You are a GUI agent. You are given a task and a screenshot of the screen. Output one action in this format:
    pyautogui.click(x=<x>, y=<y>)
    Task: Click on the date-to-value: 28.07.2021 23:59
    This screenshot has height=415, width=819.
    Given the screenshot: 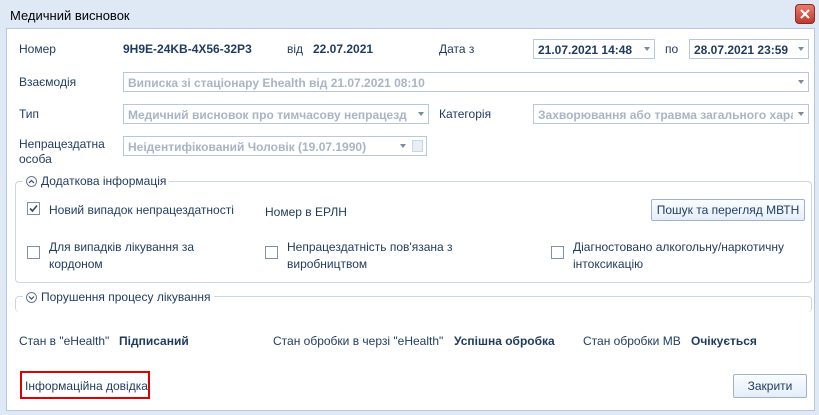 What is the action you would take?
    pyautogui.click(x=741, y=50)
    